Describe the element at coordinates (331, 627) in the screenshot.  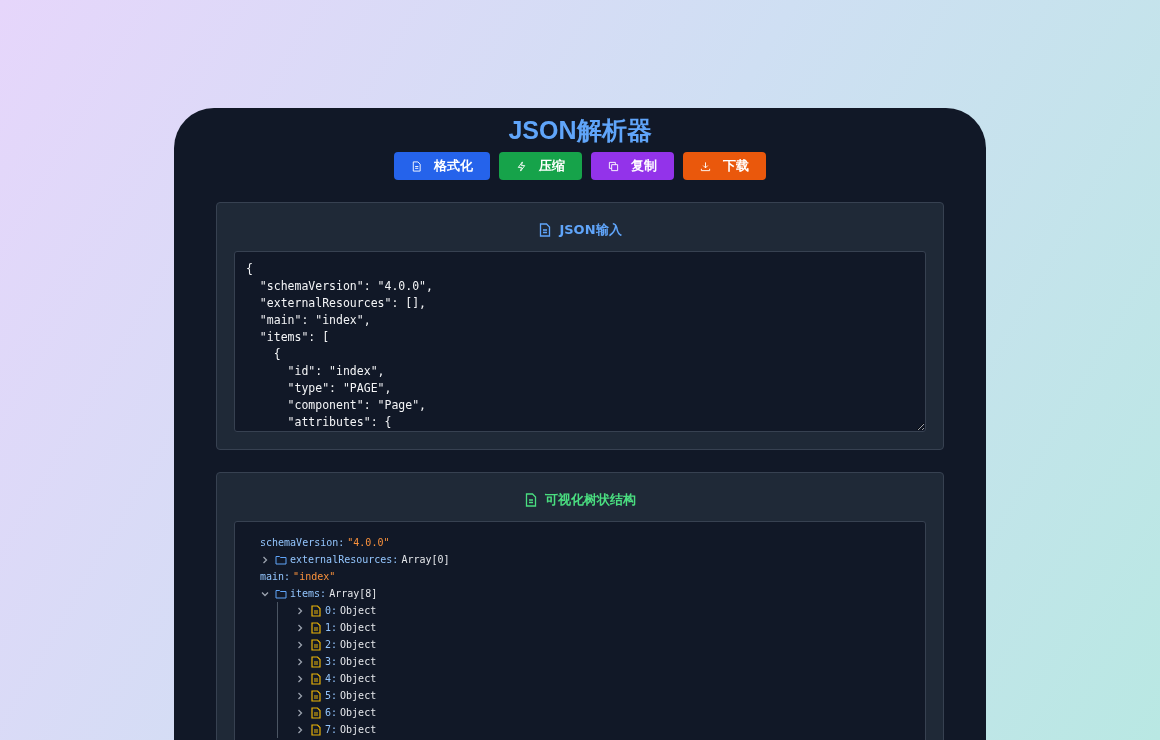
I see `tree-key: 1:` at that location.